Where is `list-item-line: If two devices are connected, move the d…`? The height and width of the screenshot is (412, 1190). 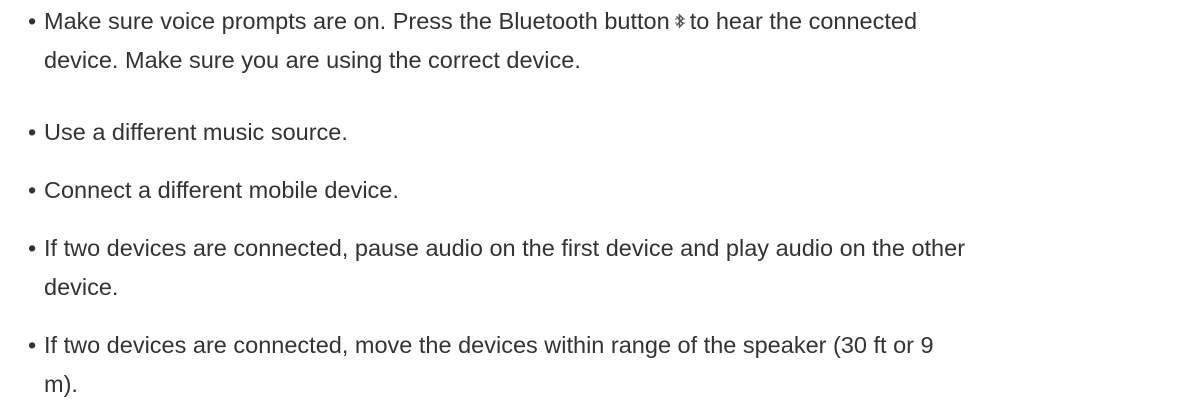
list-item-line: If two devices are connected, move the d… is located at coordinates (489, 345).